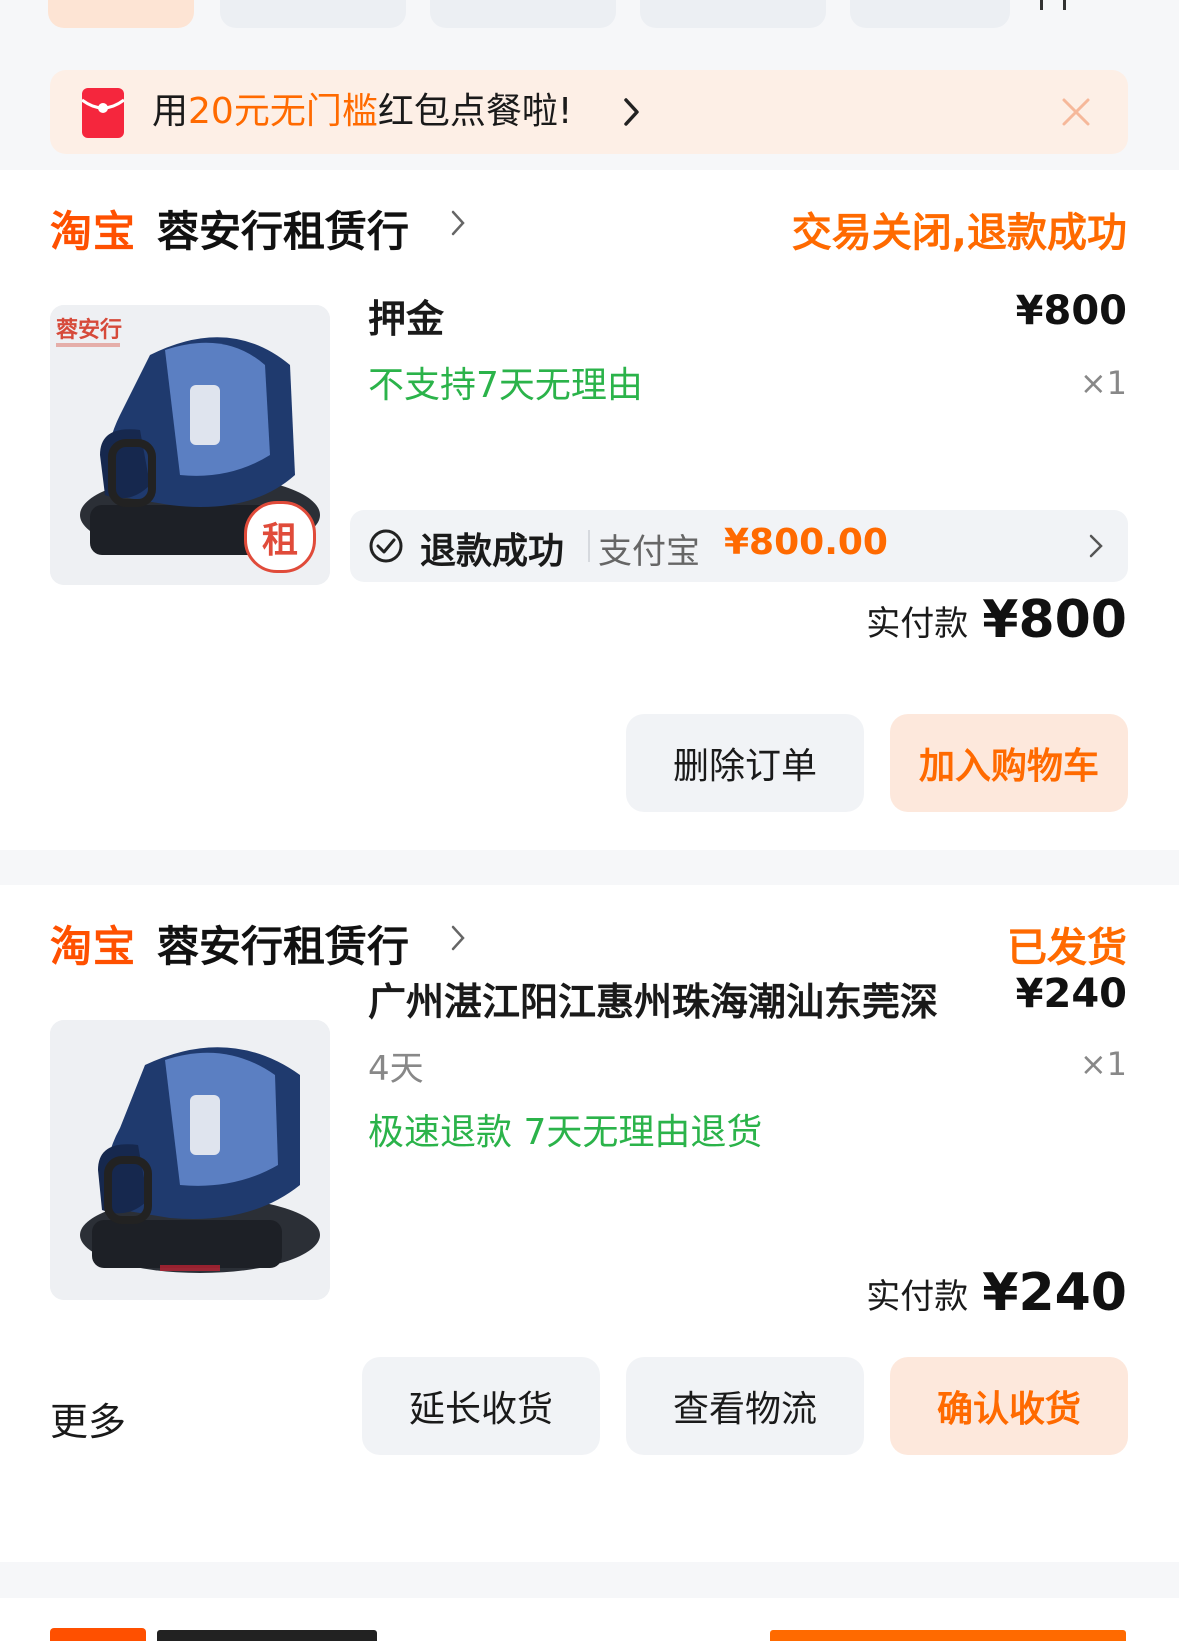 The height and width of the screenshot is (1641, 1179). I want to click on paid-amount: ¥800, so click(1054, 620).